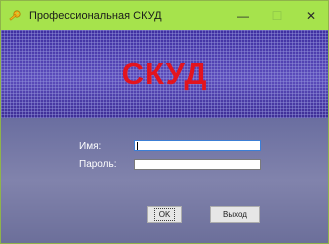  Describe the element at coordinates (137, 146) in the screenshot. I see `text-caret` at that location.